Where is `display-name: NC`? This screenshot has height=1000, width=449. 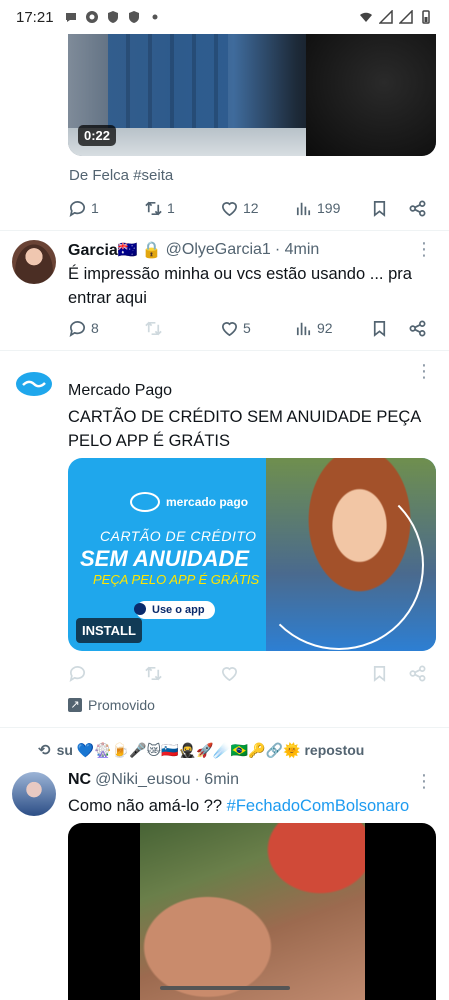 display-name: NC is located at coordinates (79, 780).